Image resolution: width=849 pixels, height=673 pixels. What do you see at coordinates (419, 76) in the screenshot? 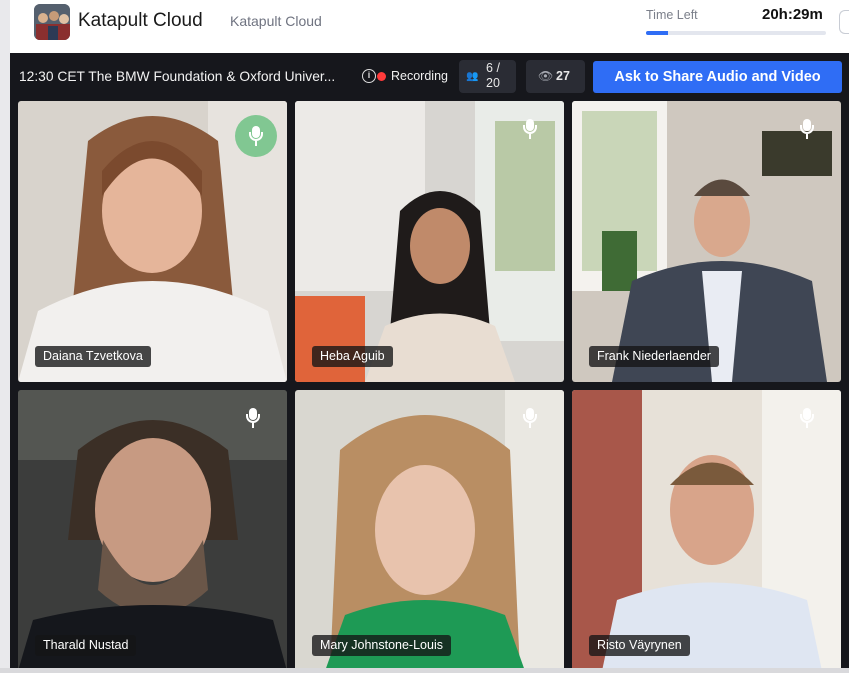
I see `recording-label: Recording` at bounding box center [419, 76].